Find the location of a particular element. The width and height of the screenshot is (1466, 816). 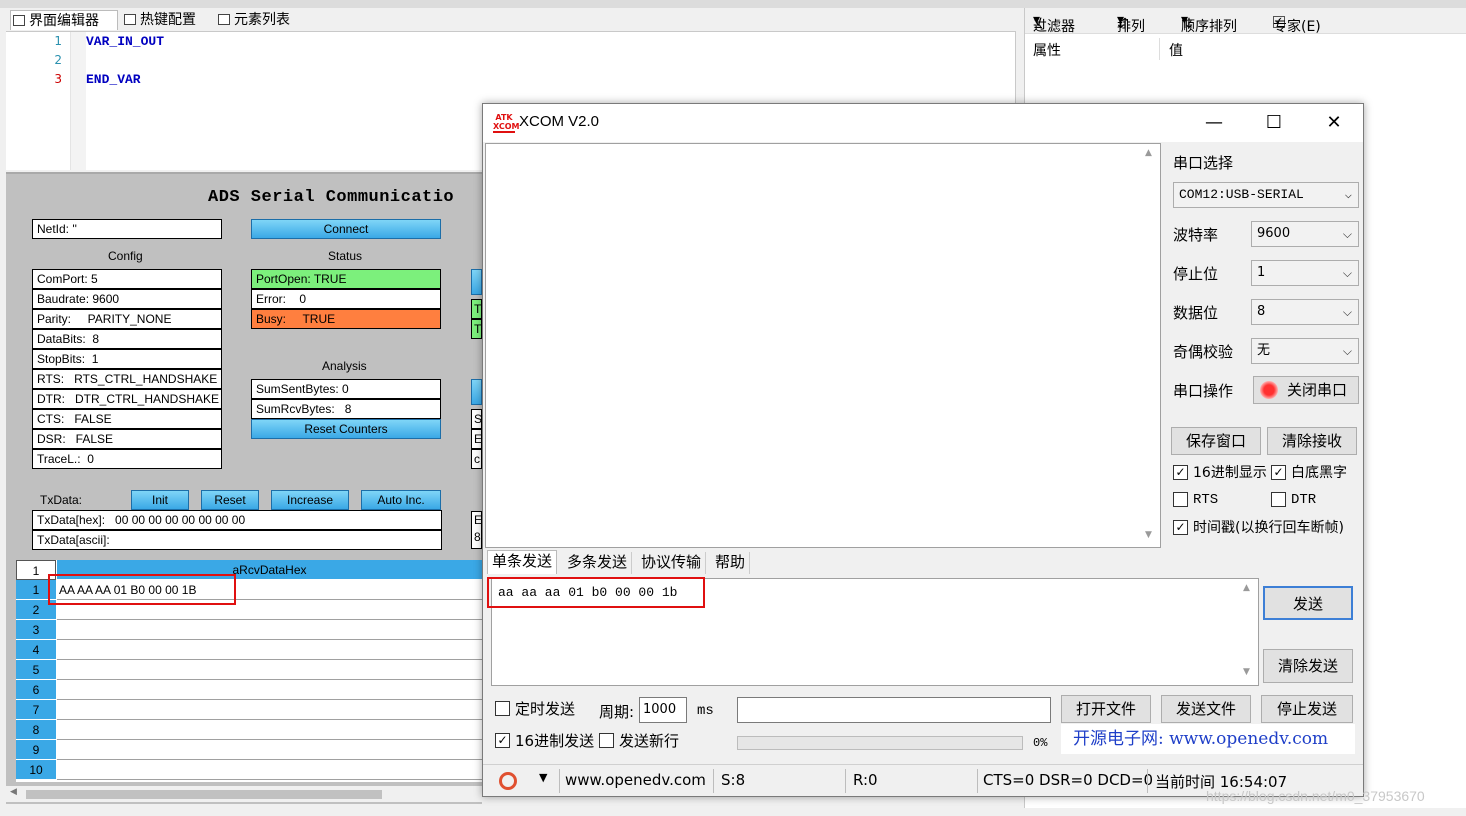

status-modem-lines: CTS=0 DSR=0 DCD=0 is located at coordinates (1068, 780).